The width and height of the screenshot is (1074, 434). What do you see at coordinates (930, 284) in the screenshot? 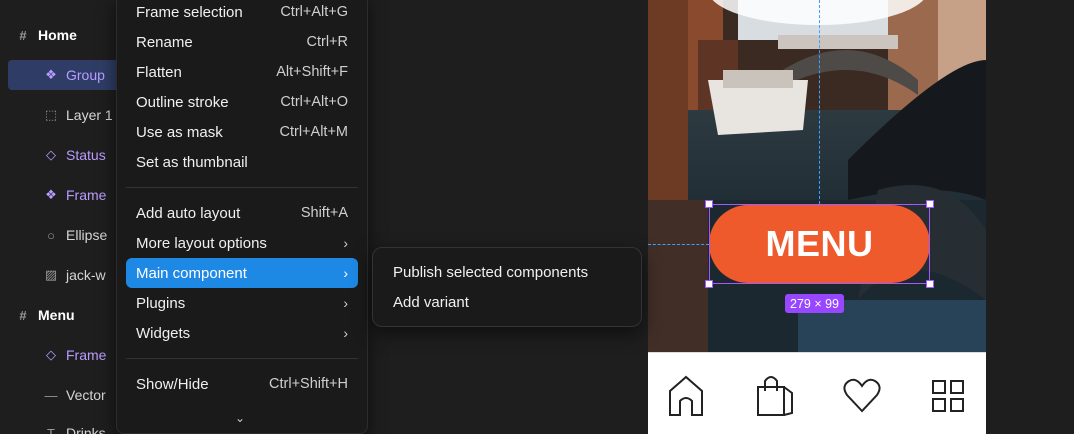
I see `resize-handle-bottom-right` at bounding box center [930, 284].